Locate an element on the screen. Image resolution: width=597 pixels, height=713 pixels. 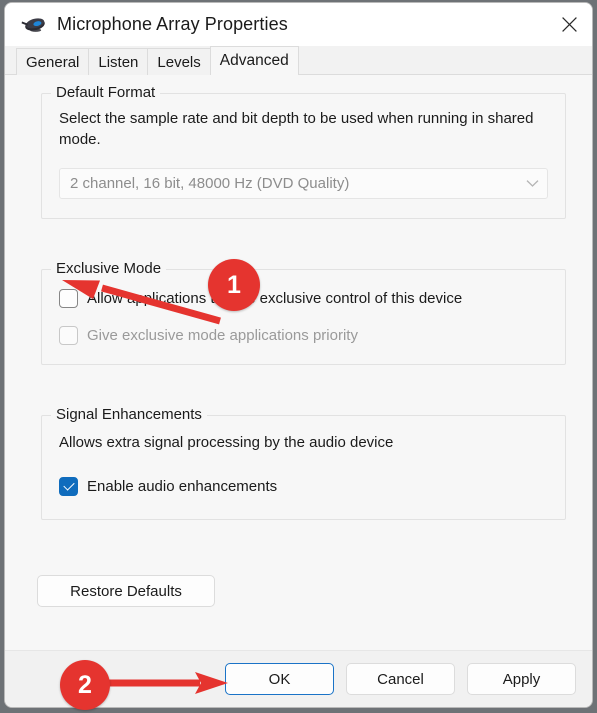
annotation-number: 1 is located at coordinates (234, 284).